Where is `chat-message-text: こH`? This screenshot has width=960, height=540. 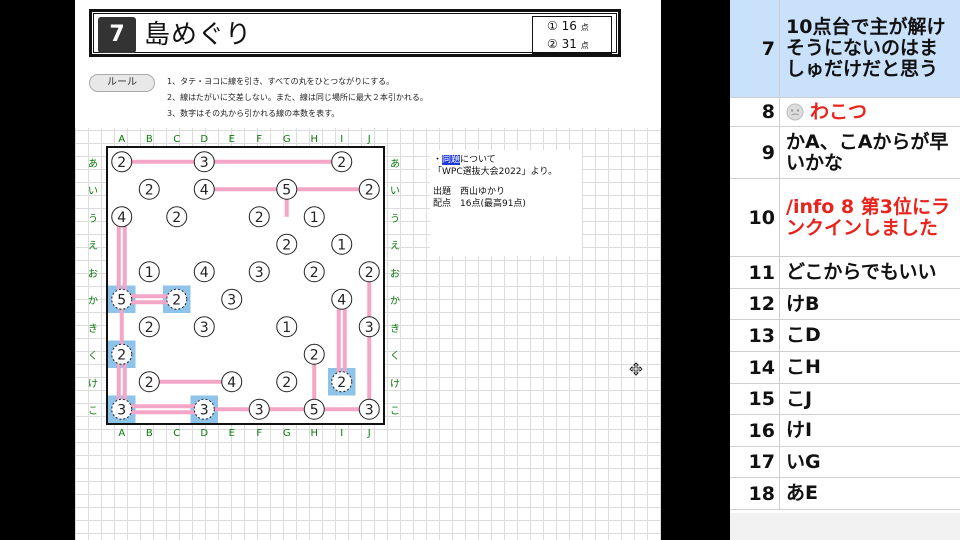
chat-message-text: こH is located at coordinates (803, 367).